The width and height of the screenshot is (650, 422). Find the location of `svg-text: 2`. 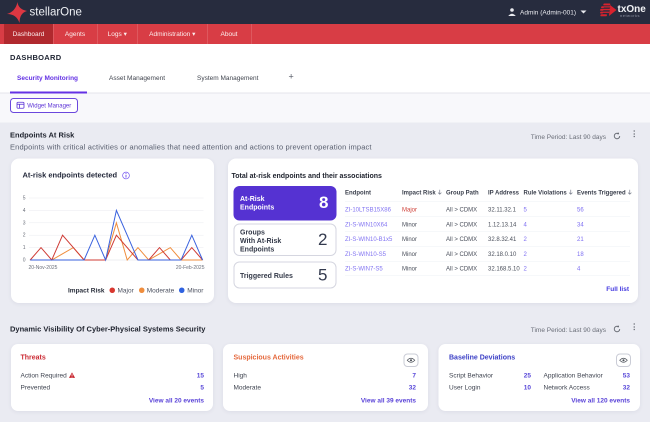

svg-text: 2 is located at coordinates (24, 236).